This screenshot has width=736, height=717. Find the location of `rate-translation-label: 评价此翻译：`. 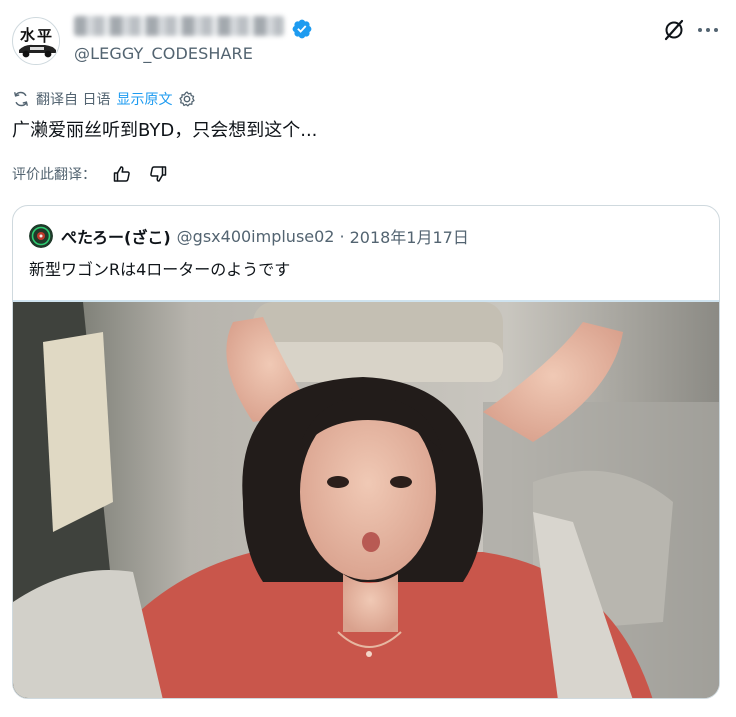

rate-translation-label: 评价此翻译： is located at coordinates (54, 175).